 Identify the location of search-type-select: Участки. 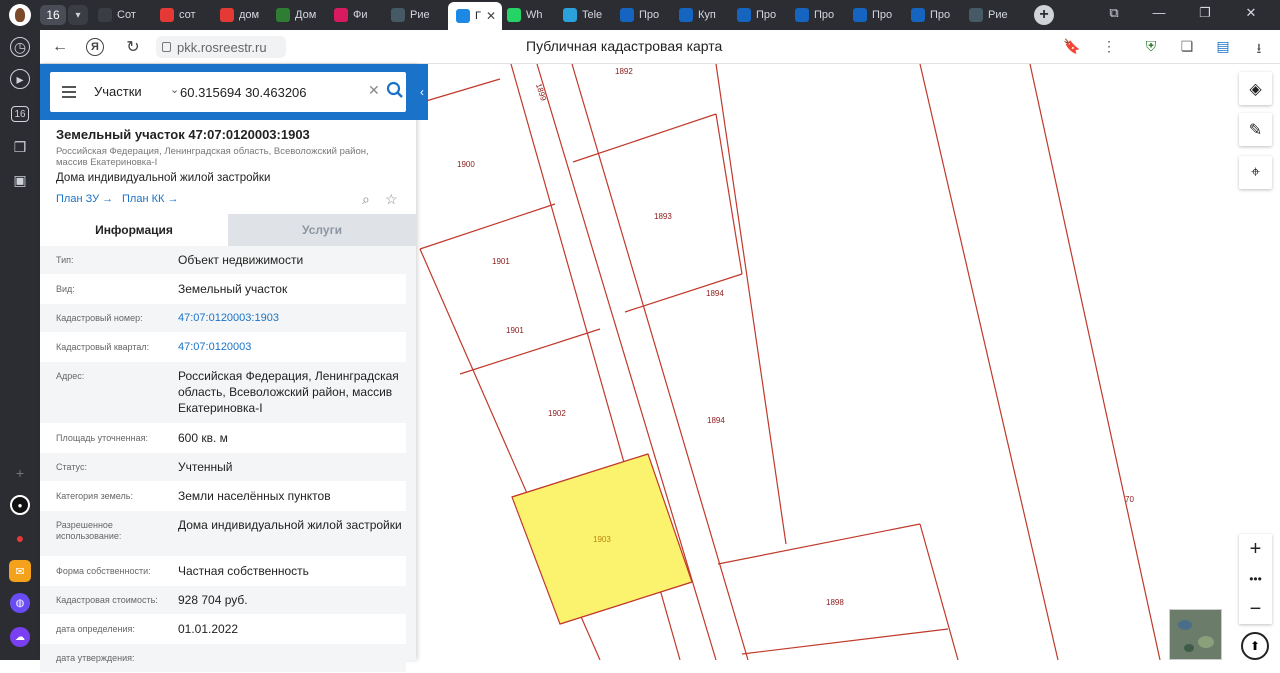
(118, 91).